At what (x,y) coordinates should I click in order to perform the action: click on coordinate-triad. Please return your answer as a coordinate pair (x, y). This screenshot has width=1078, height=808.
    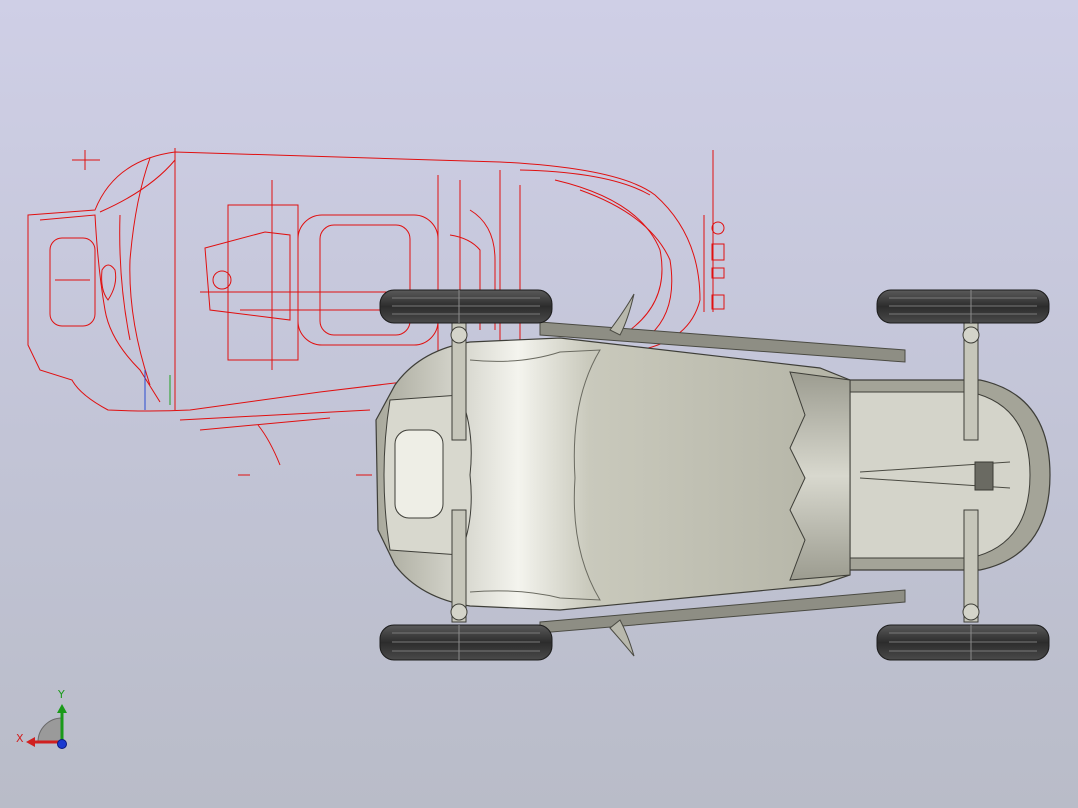
    Looking at the image, I should click on (46, 726).